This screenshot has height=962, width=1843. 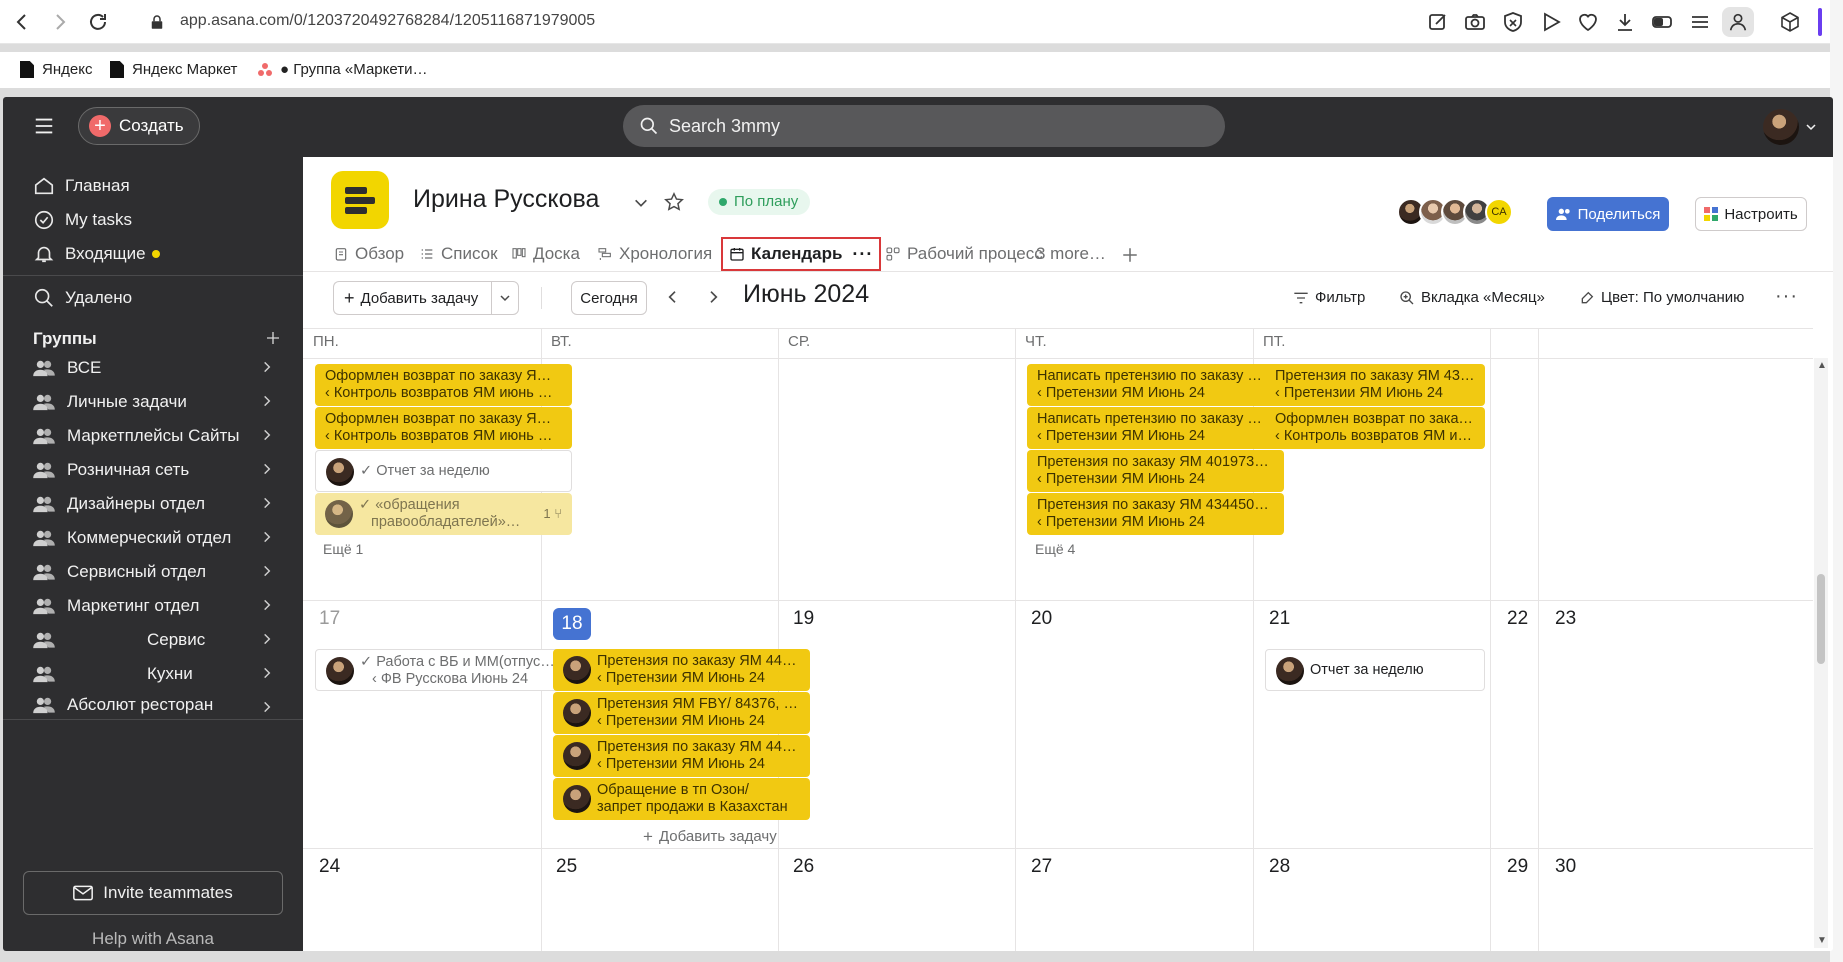 I want to click on sidebar-item-deleted: Удалено, so click(x=82, y=298).